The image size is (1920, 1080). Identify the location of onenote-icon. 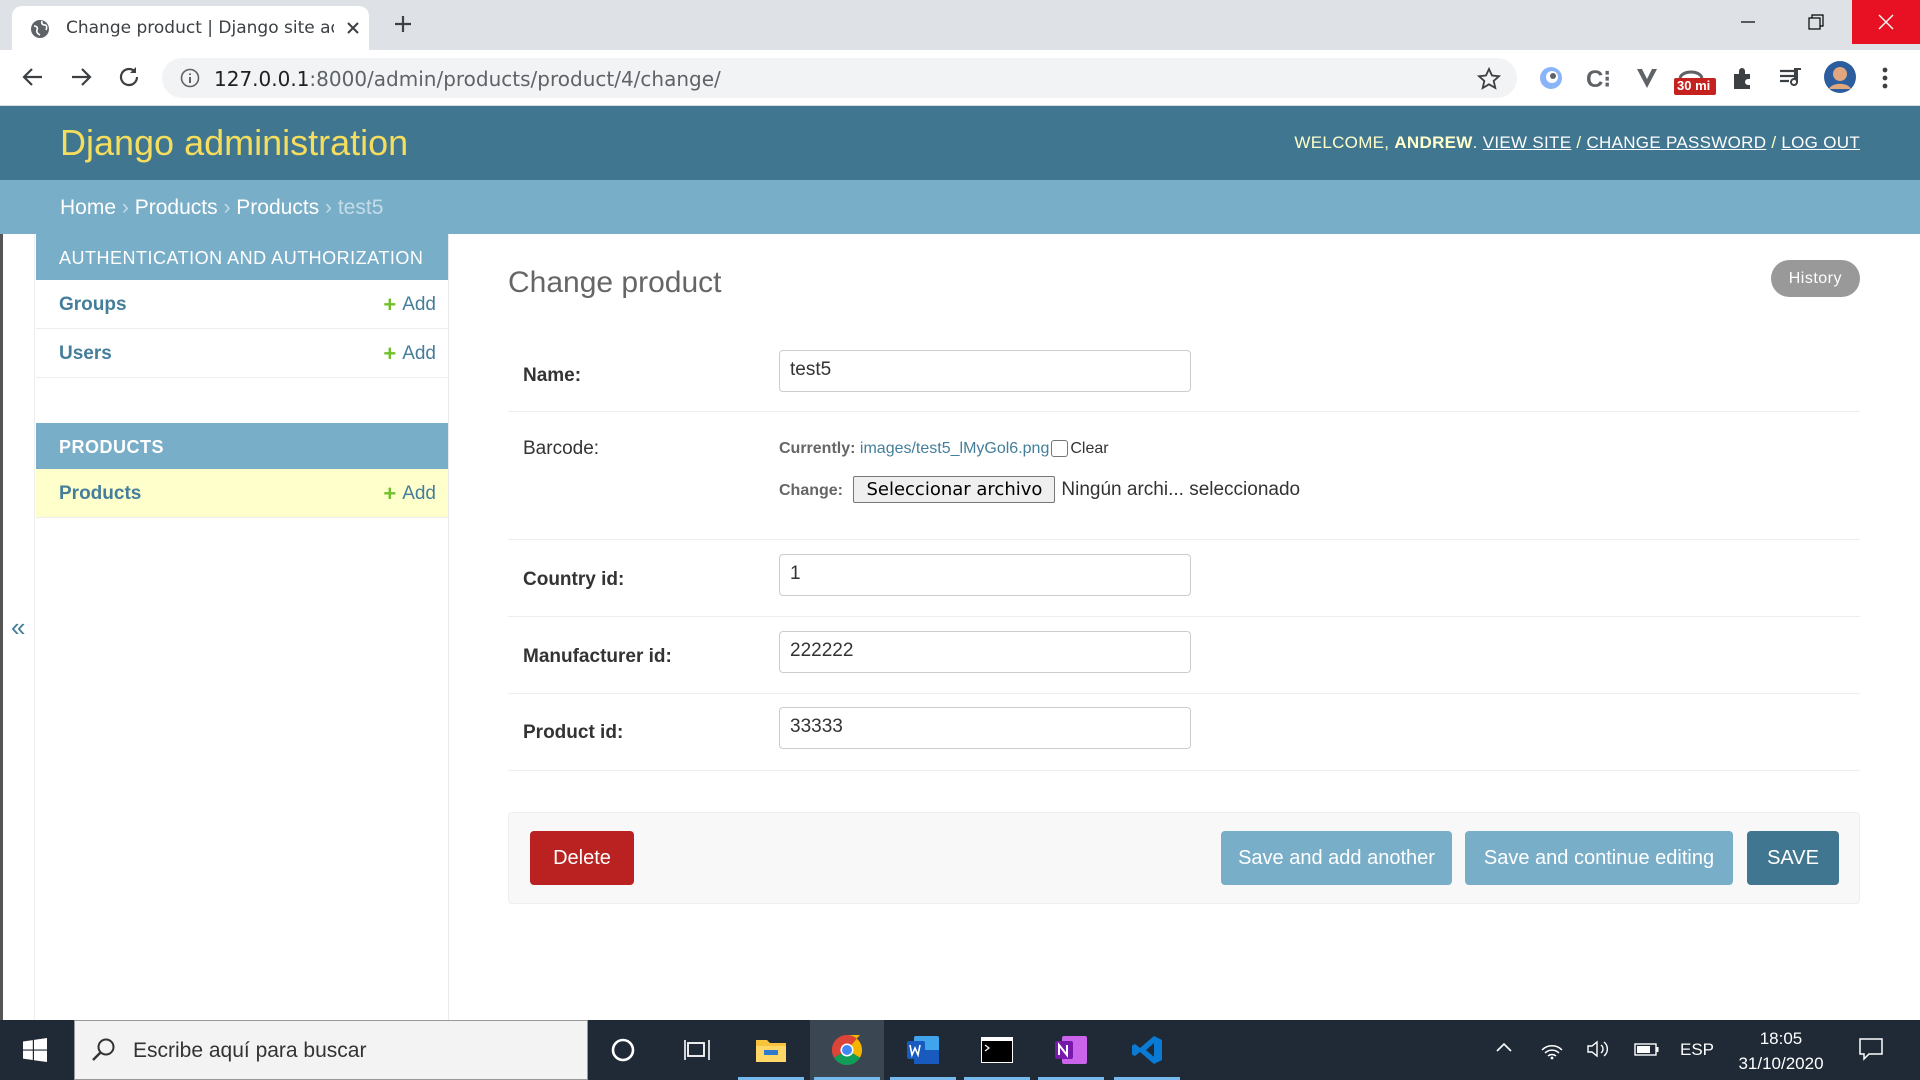
(1071, 1050).